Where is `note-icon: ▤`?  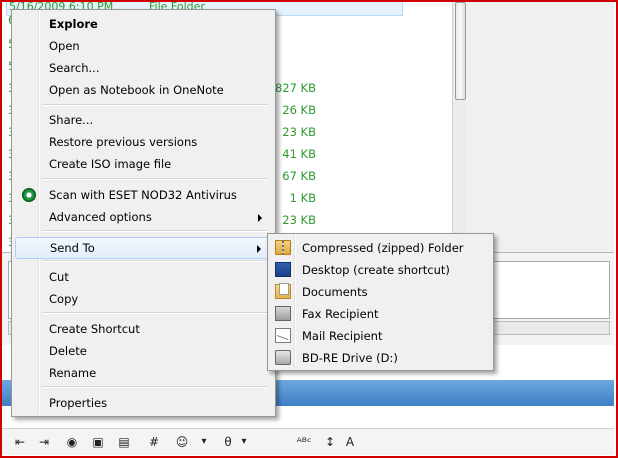
note-icon: ▤ is located at coordinates (124, 442).